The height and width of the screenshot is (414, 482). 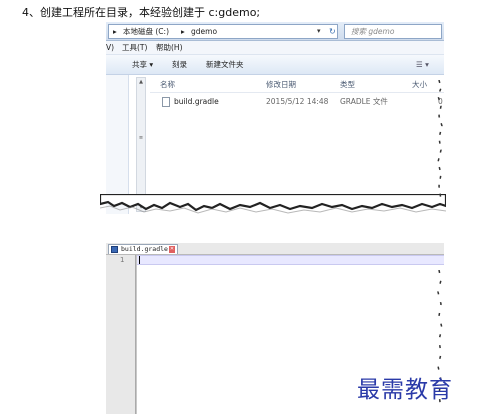 I want to click on menu-view: V), so click(x=110, y=47).